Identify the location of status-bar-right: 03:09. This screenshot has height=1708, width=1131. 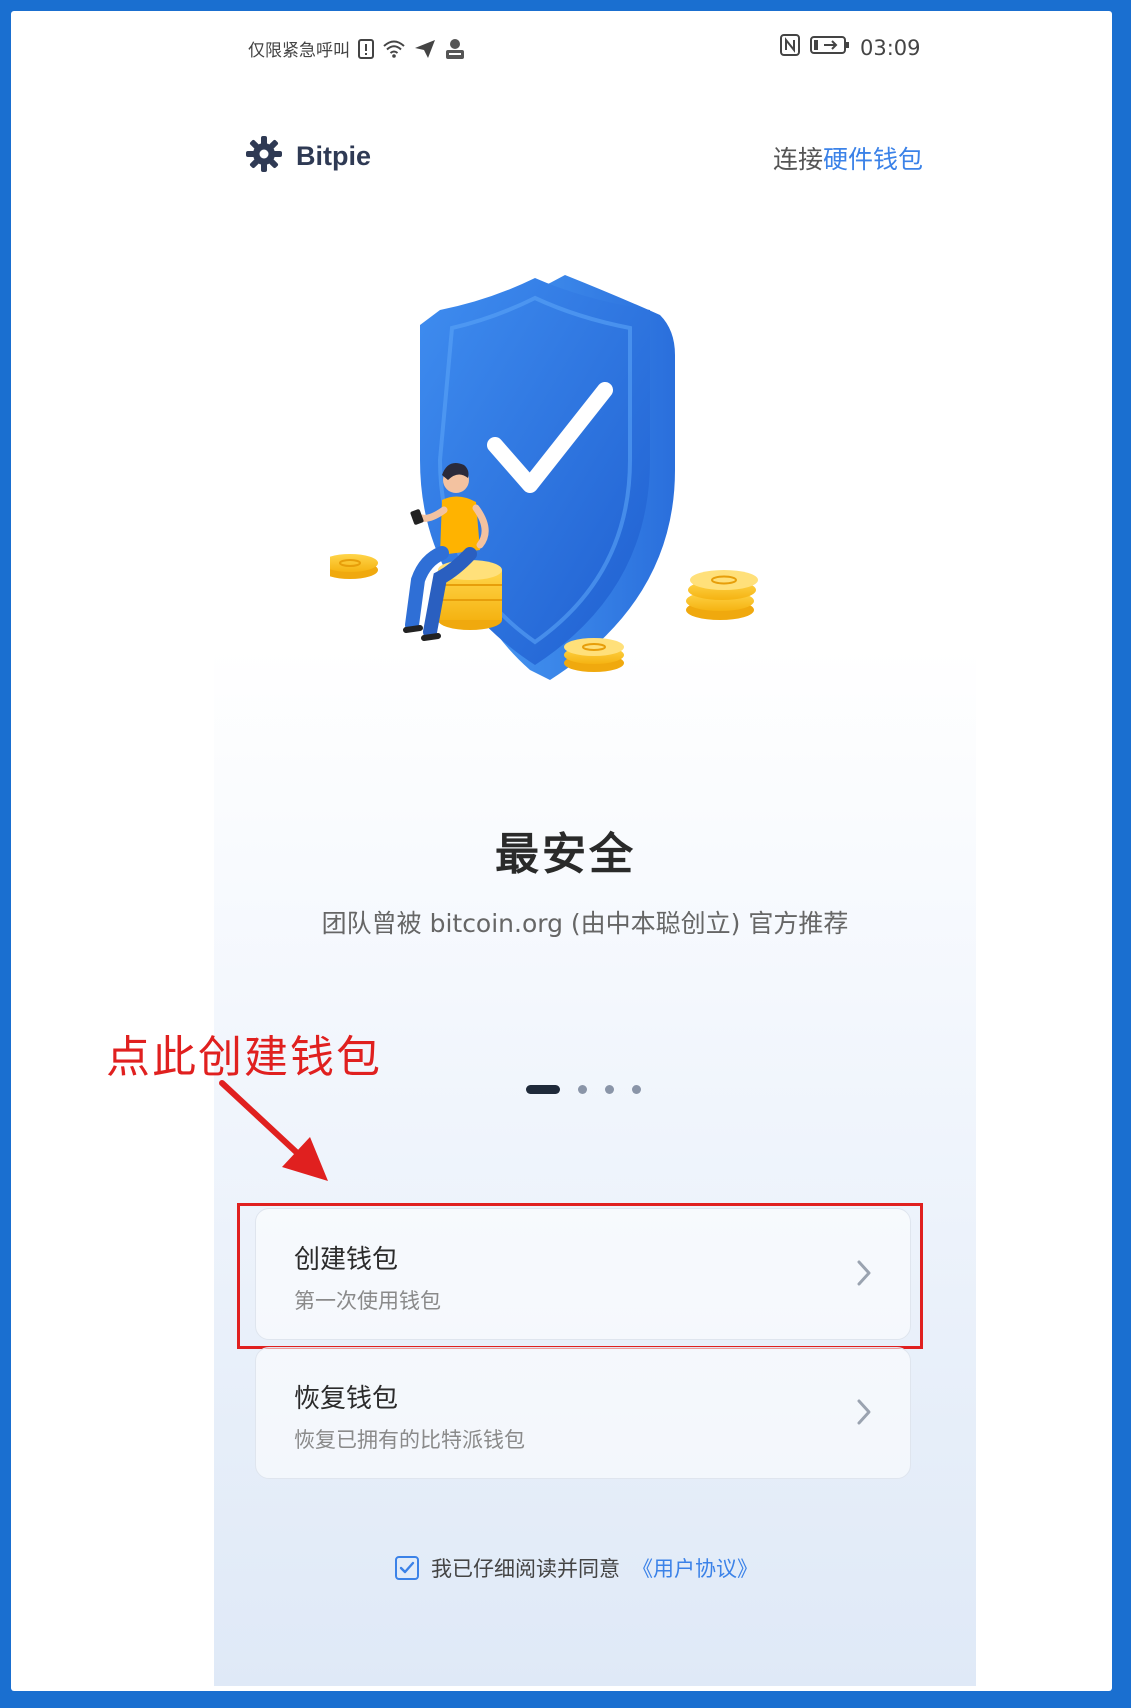
(850, 47).